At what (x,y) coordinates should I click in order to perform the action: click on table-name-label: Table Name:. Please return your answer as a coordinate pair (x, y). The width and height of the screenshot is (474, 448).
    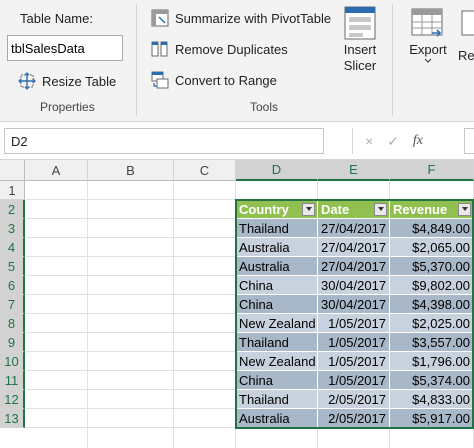
    Looking at the image, I should click on (56, 18).